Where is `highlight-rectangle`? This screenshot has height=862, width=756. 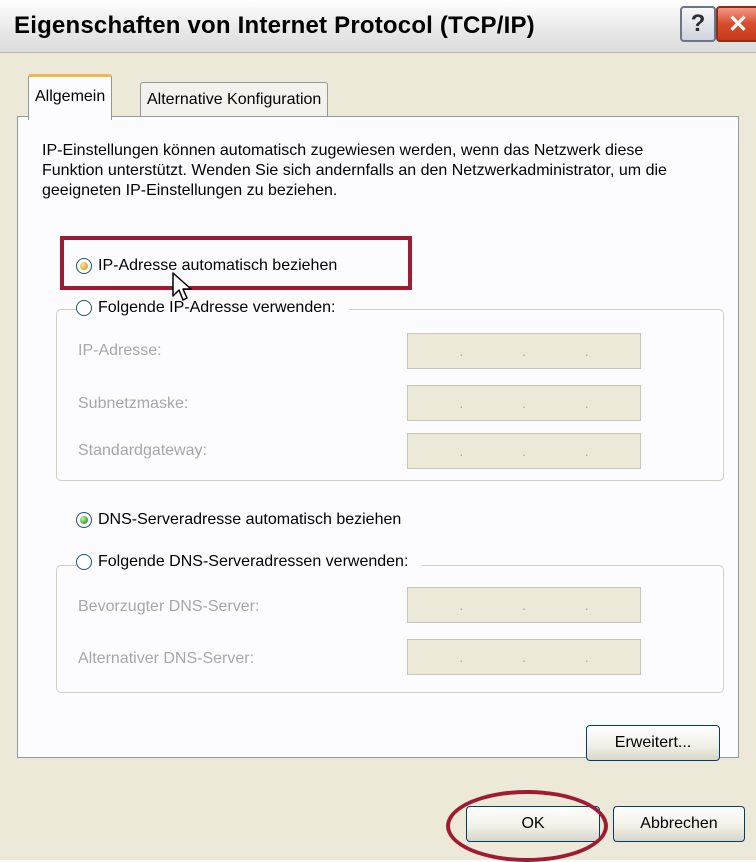
highlight-rectangle is located at coordinates (236, 263).